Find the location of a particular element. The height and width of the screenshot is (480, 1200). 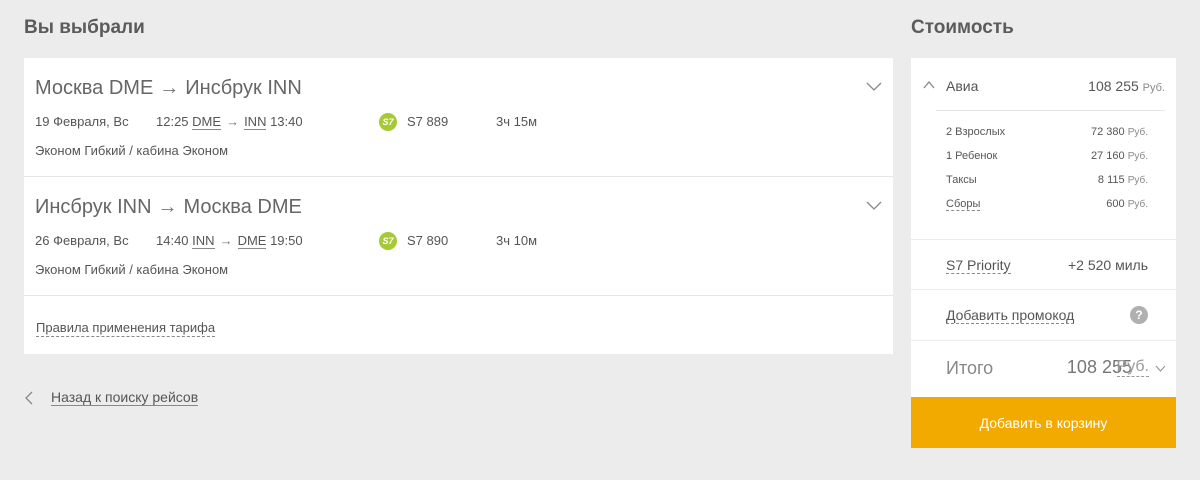

selected-flights-title: Вы выбрали is located at coordinates (84, 27).